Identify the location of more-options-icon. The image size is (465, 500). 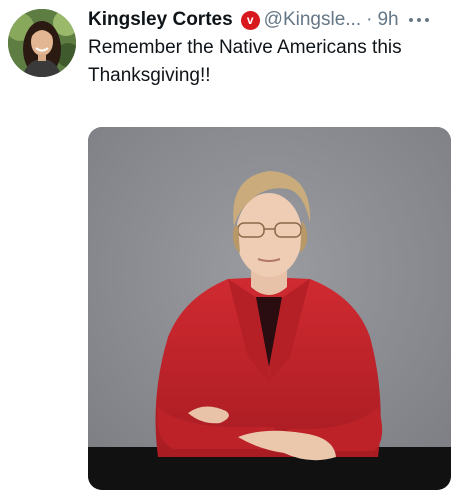
(418, 20).